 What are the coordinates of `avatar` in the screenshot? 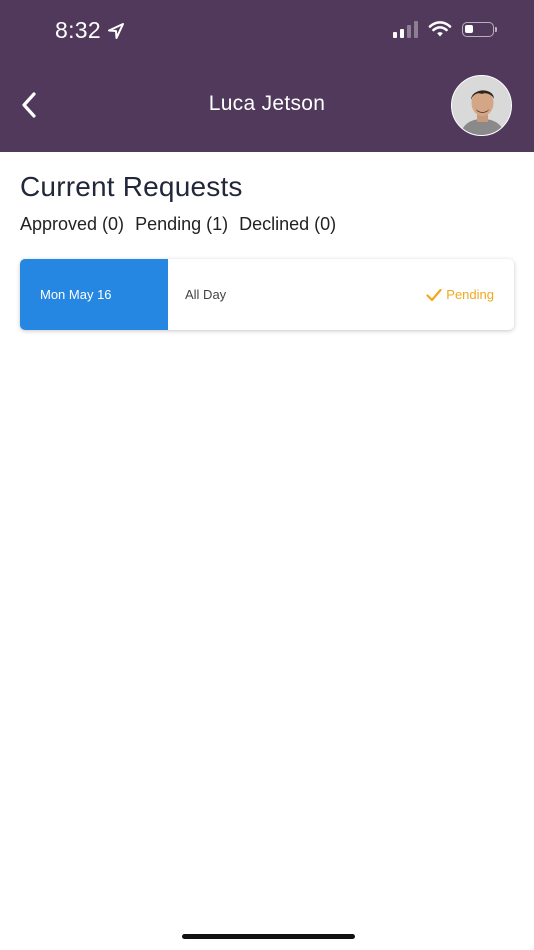 It's located at (481, 105).